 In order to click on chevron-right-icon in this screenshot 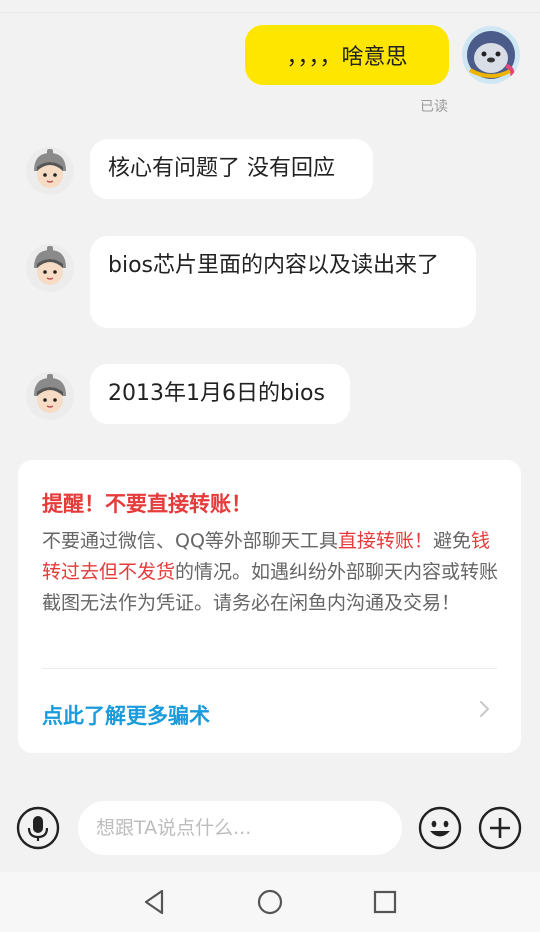, I will do `click(484, 709)`.